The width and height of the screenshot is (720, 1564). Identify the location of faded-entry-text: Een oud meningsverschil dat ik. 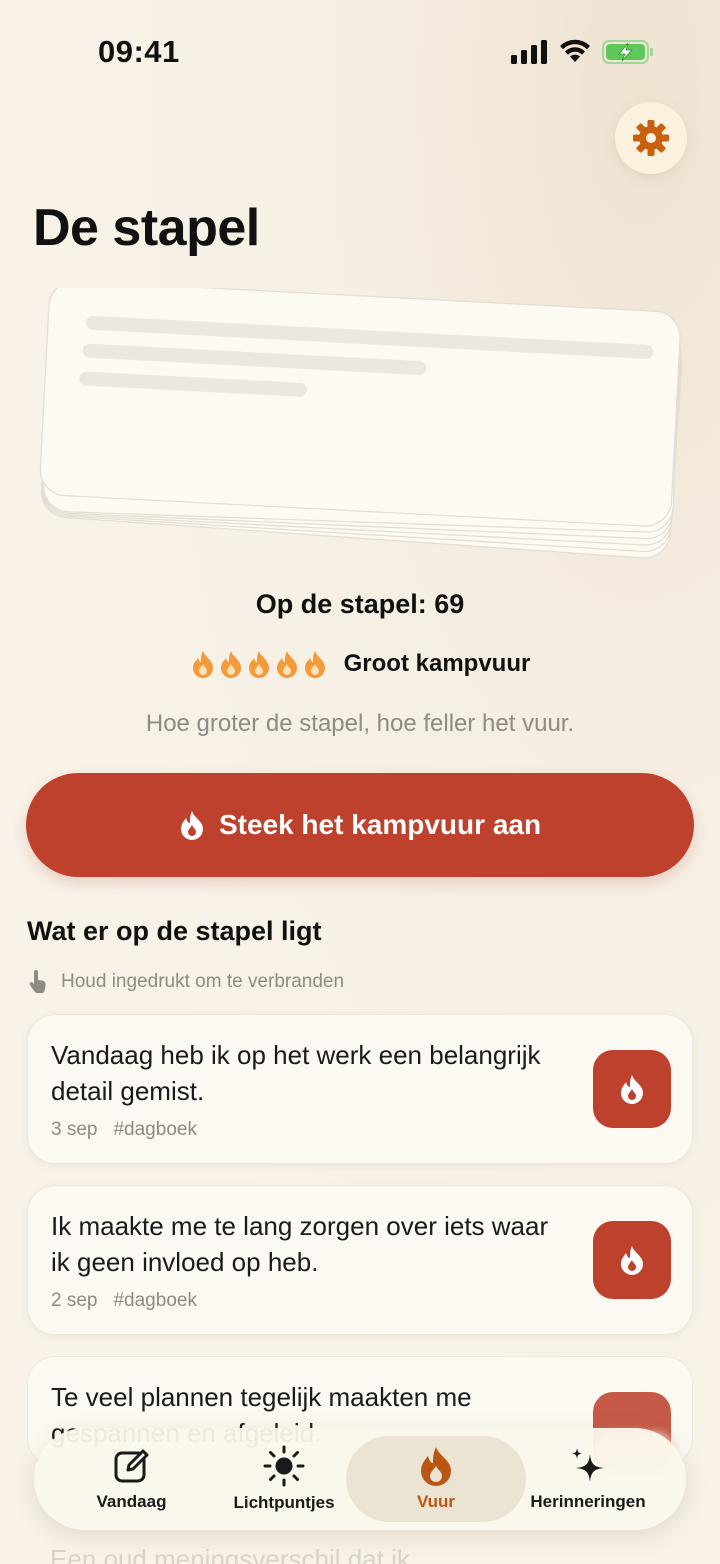
(230, 1554).